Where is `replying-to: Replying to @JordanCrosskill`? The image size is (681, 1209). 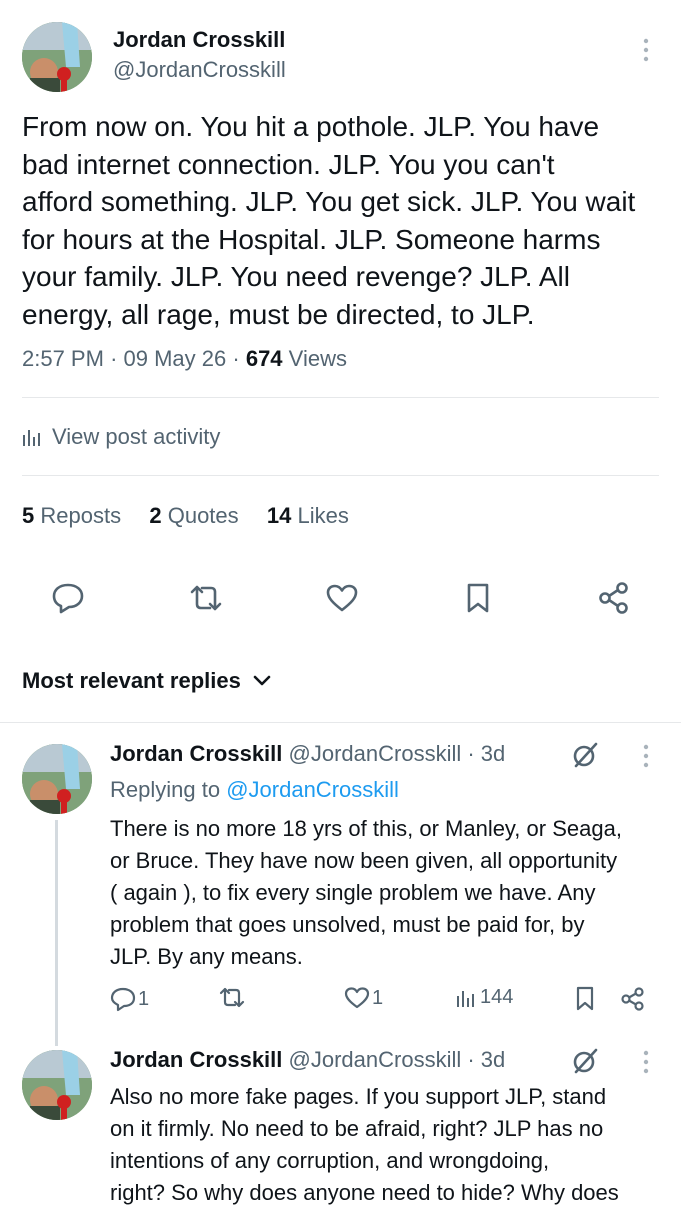
replying-to: Replying to @JordanCrosskill is located at coordinates (254, 790).